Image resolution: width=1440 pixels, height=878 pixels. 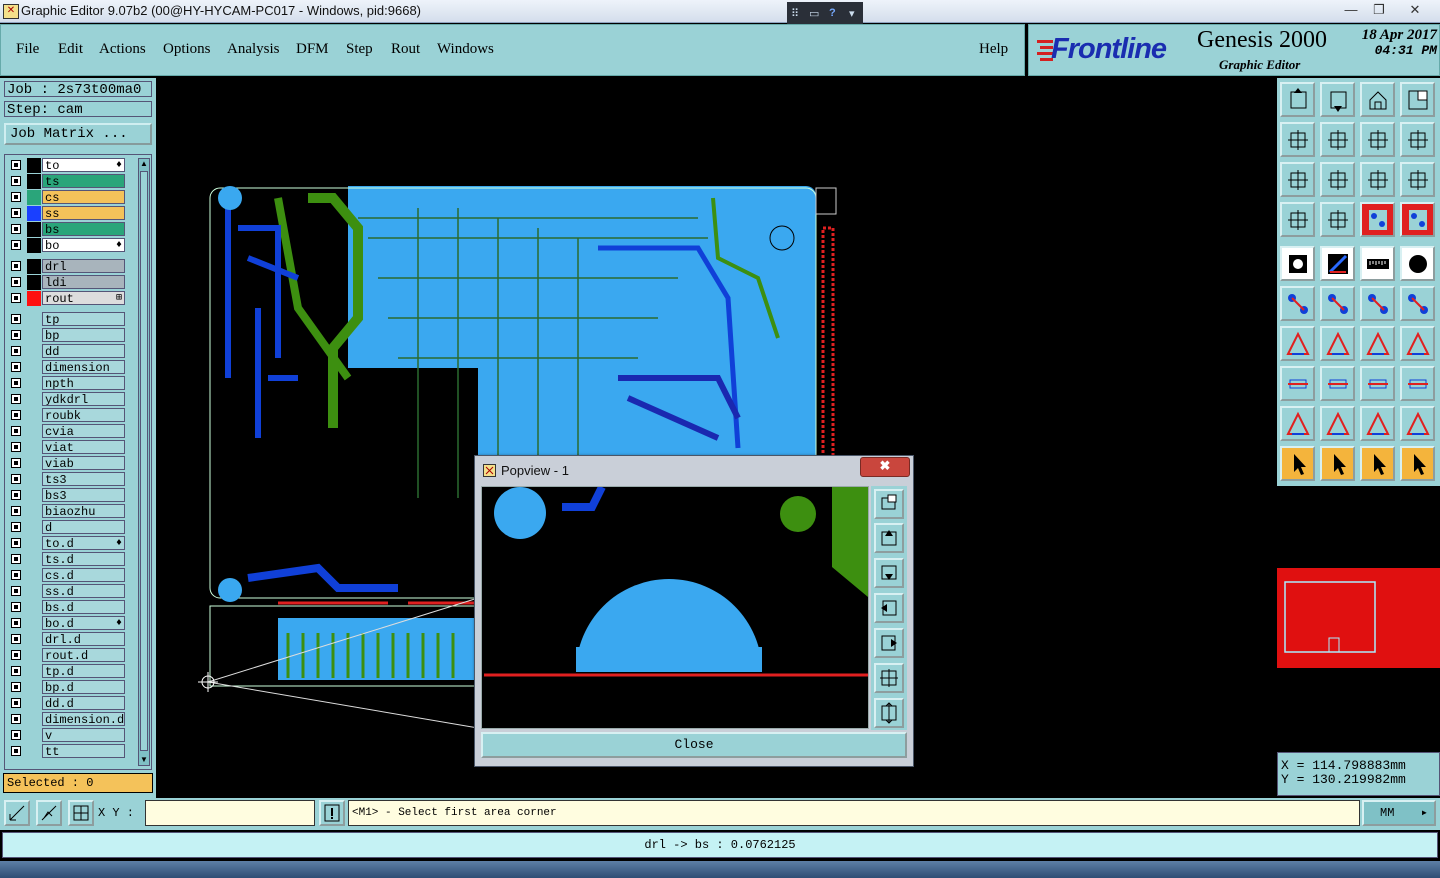 I want to click on tool-triangle-button, so click(x=1297, y=423).